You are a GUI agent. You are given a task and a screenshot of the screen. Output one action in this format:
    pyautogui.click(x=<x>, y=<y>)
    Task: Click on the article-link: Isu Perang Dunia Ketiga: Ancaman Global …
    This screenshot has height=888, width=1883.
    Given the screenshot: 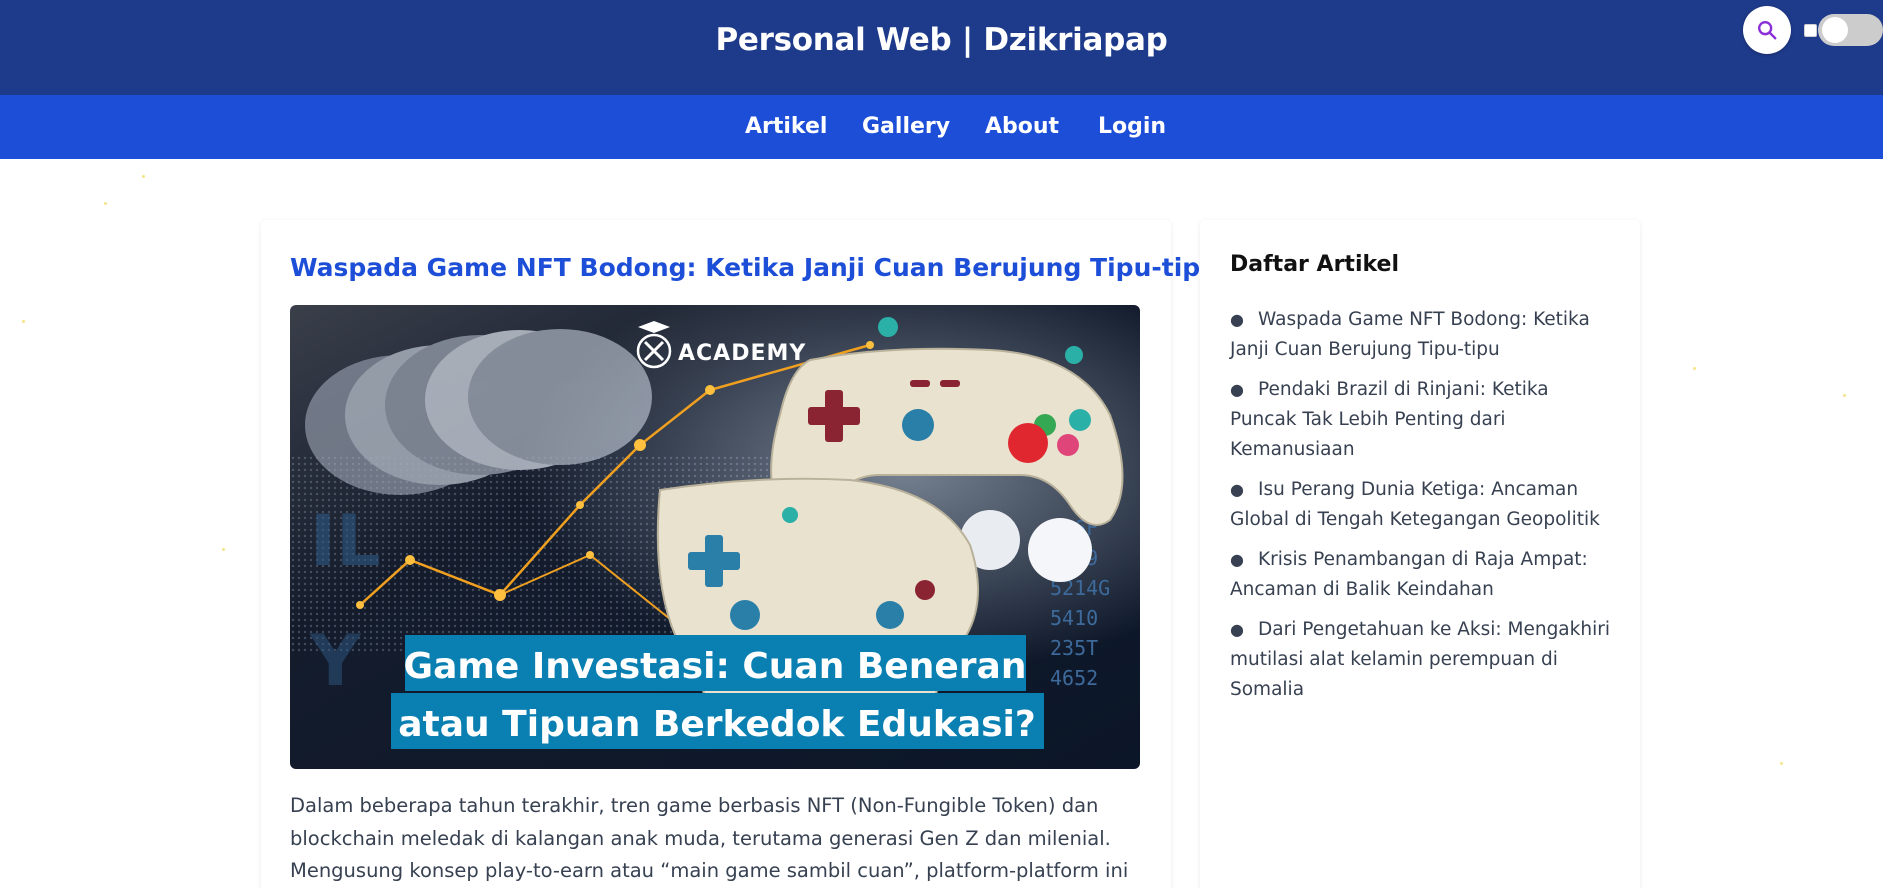 What is the action you would take?
    pyautogui.click(x=1415, y=504)
    